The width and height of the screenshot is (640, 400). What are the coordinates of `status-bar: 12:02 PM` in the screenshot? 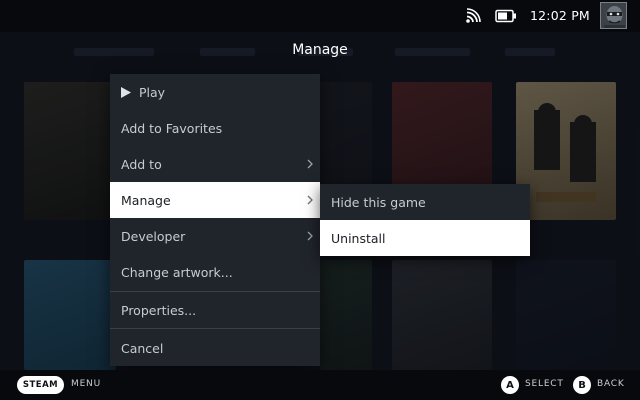 It's located at (320, 16).